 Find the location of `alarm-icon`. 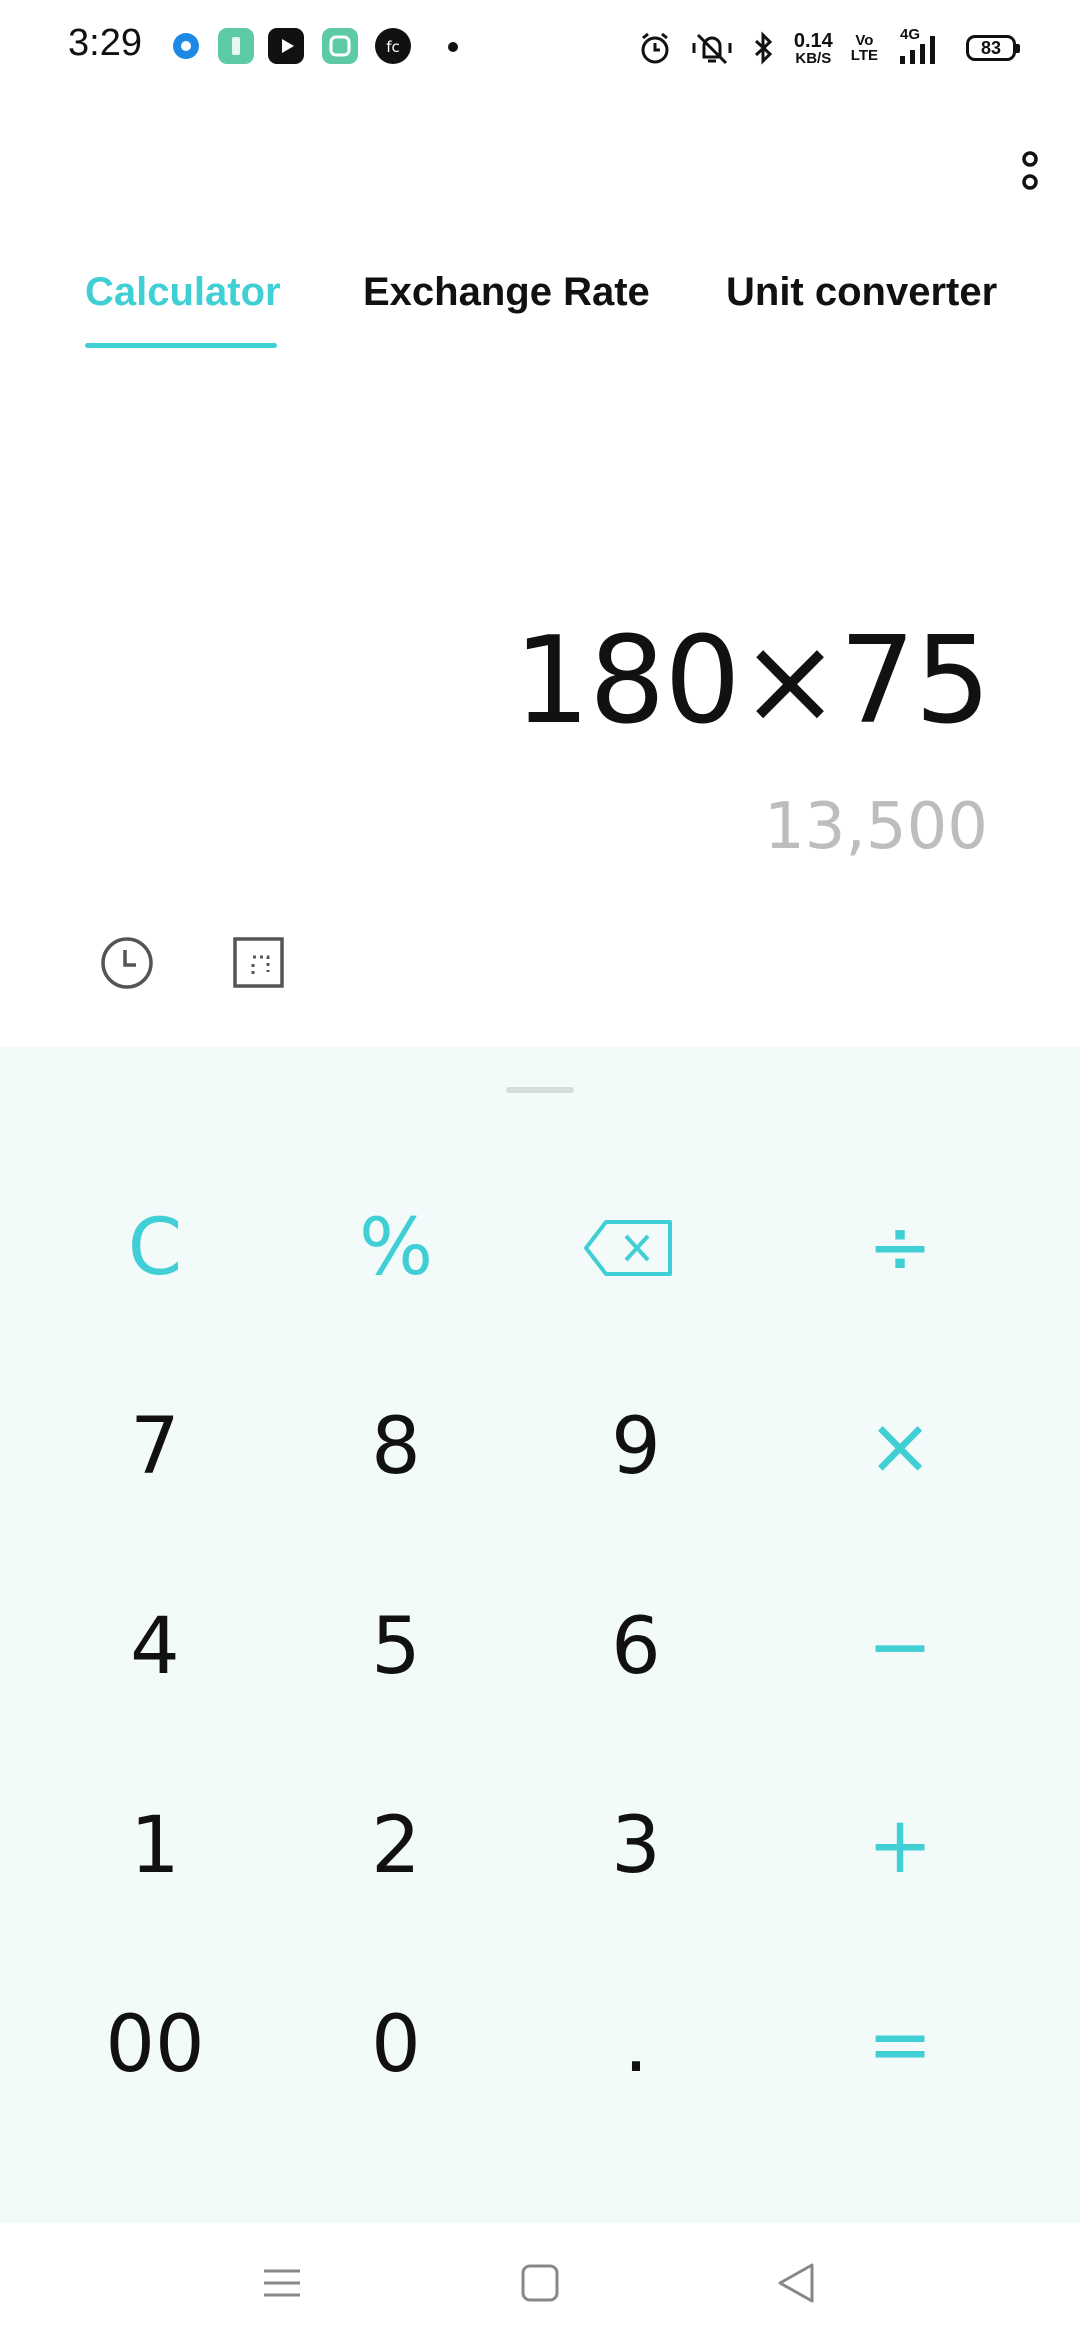

alarm-icon is located at coordinates (655, 48).